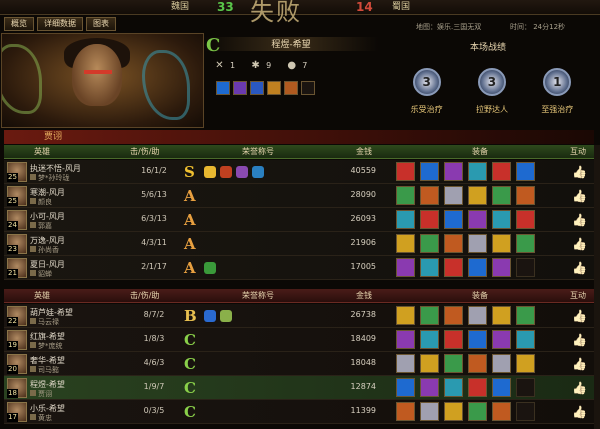  I want to click on hero-portrait, so click(102, 80).